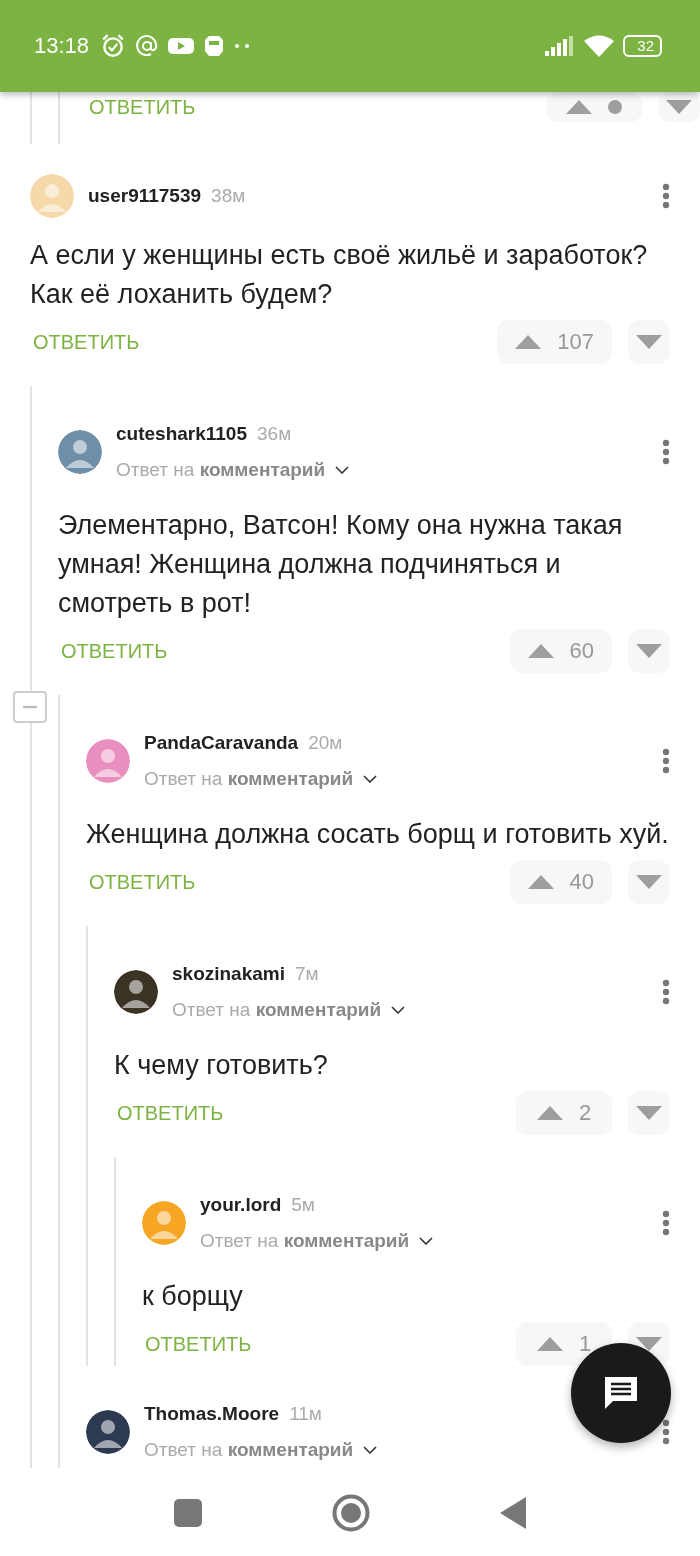 The image size is (700, 1556). Describe the element at coordinates (599, 46) in the screenshot. I see `wifi-icon` at that location.